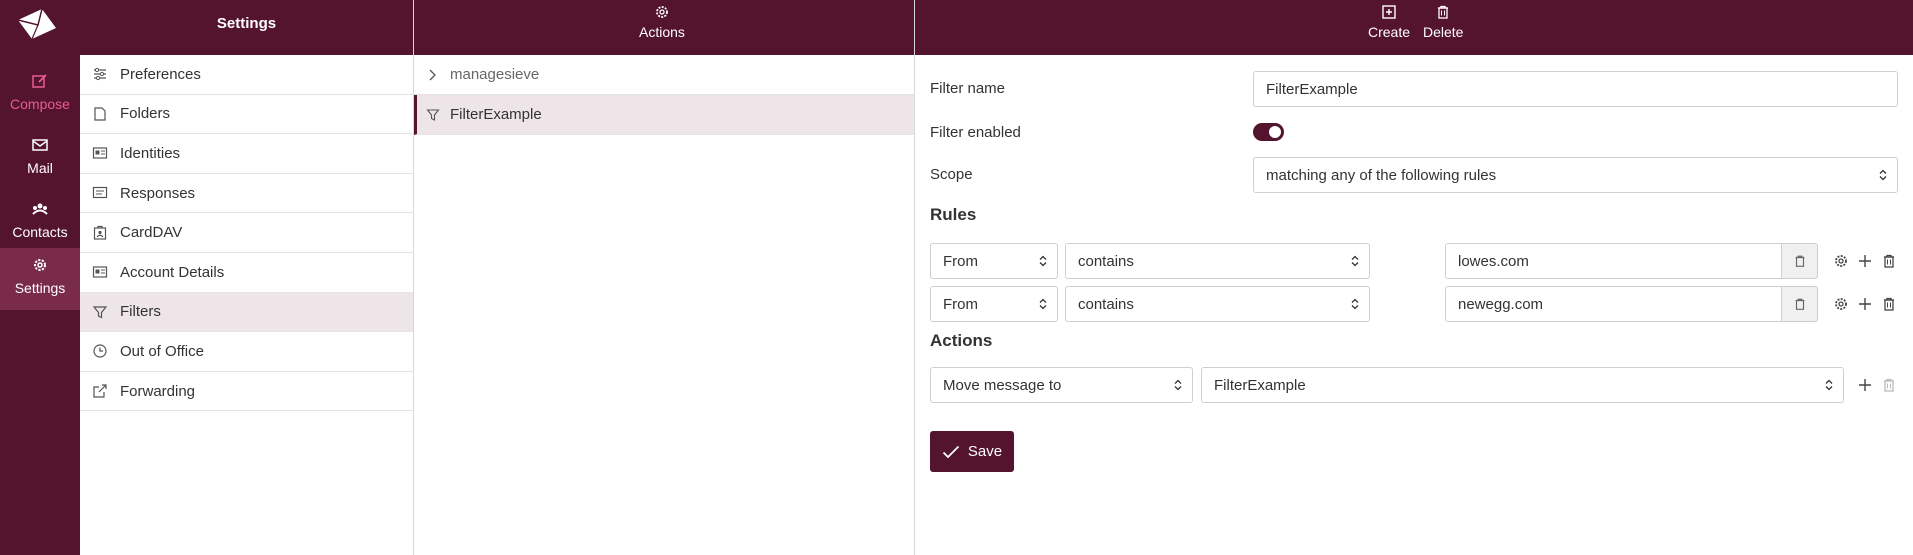 This screenshot has height=555, width=1913. I want to click on filter-group-managesieve: managesieve, so click(664, 75).